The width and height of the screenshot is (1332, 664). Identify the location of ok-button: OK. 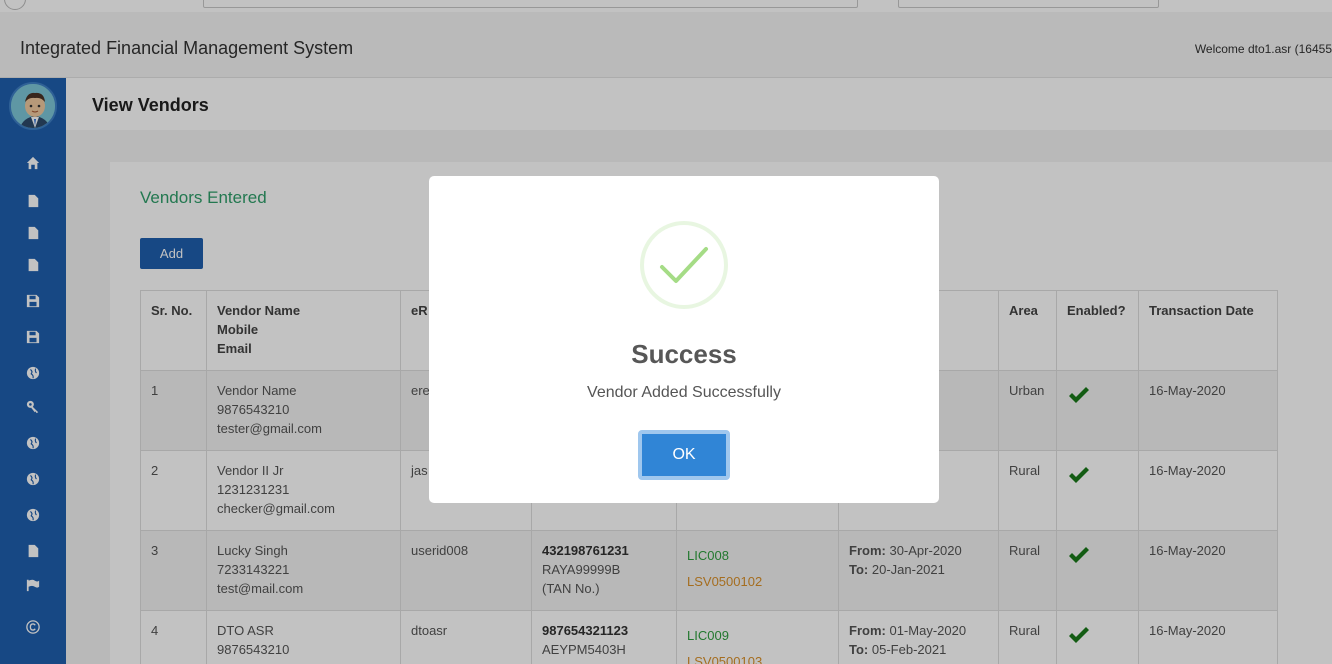
(684, 455).